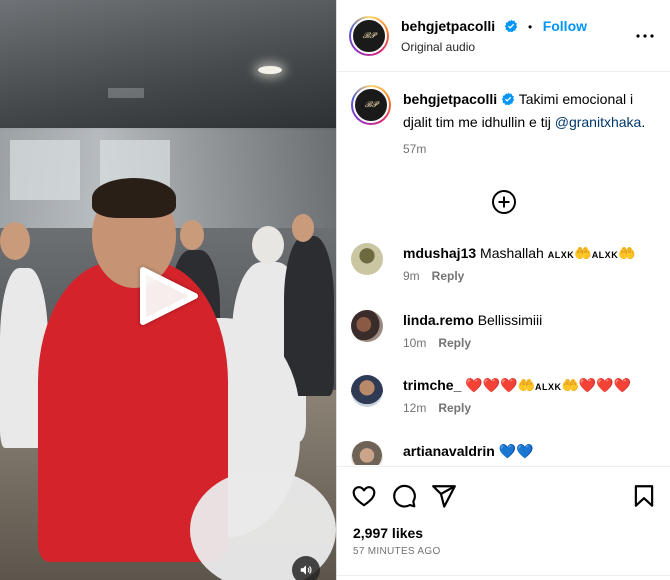 This screenshot has width=670, height=580. Describe the element at coordinates (388, 533) in the screenshot. I see `likes-count: 2,997 likes` at that location.